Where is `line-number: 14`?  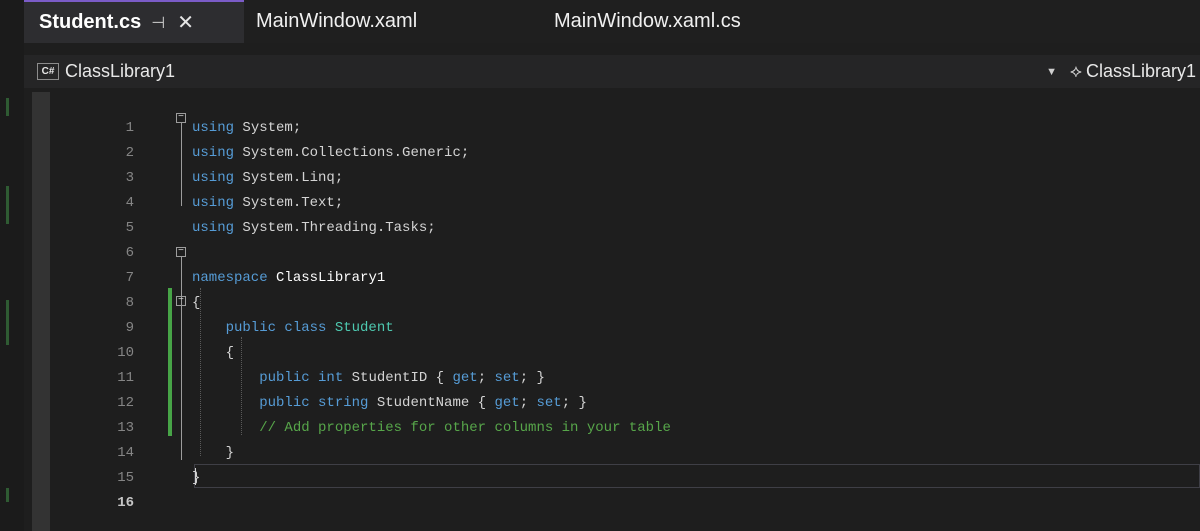 line-number: 14 is located at coordinates (125, 453).